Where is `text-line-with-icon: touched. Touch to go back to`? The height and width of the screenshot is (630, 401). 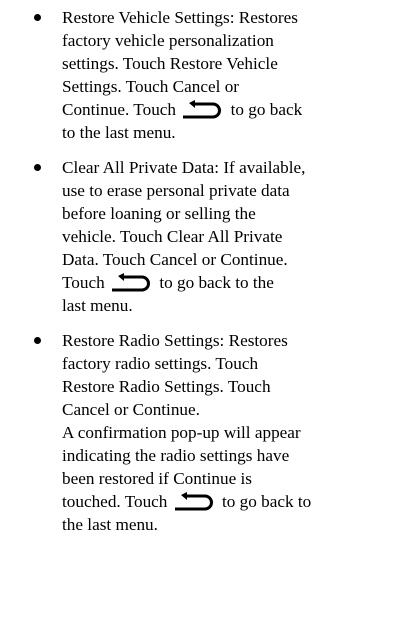 text-line-with-icon: touched. Touch to go back to is located at coordinates (227, 501).